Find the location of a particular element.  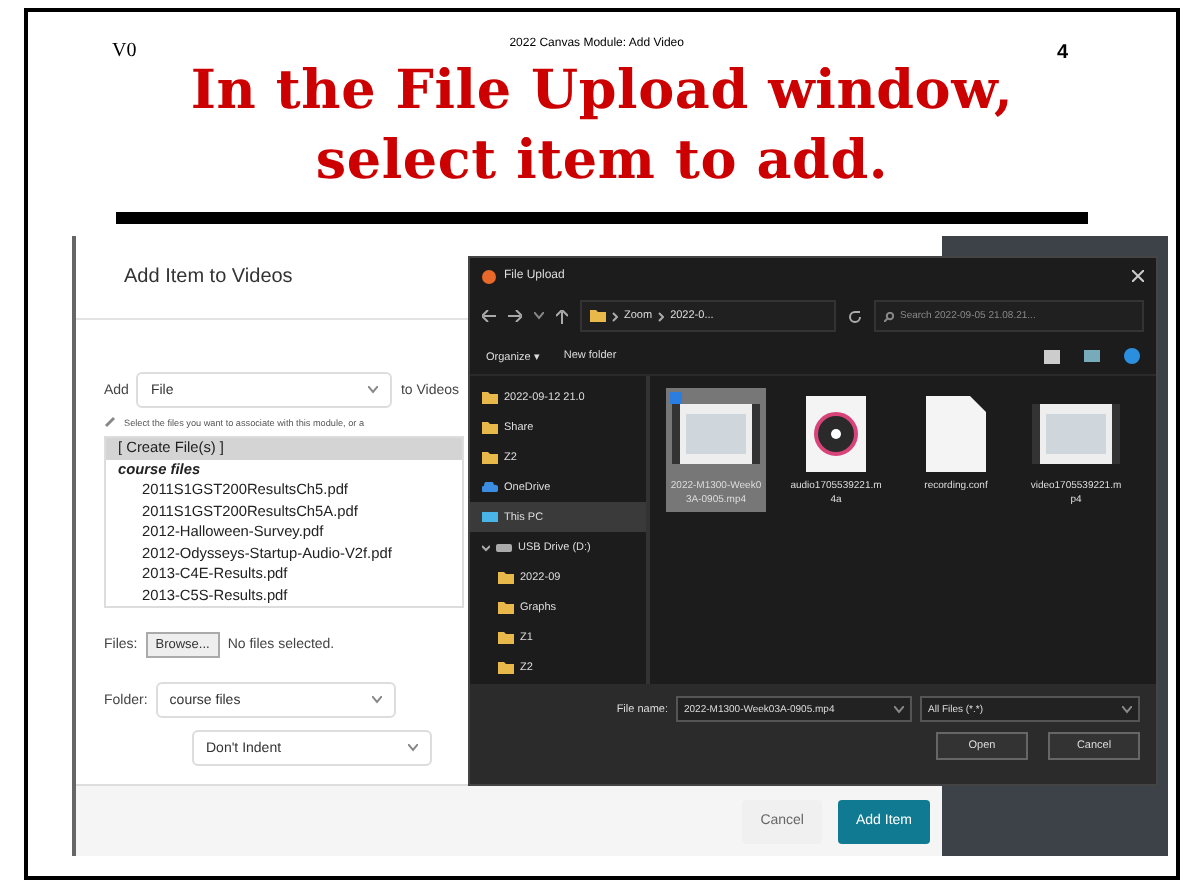

dialog-title: Add Item to Videos is located at coordinates (208, 277).